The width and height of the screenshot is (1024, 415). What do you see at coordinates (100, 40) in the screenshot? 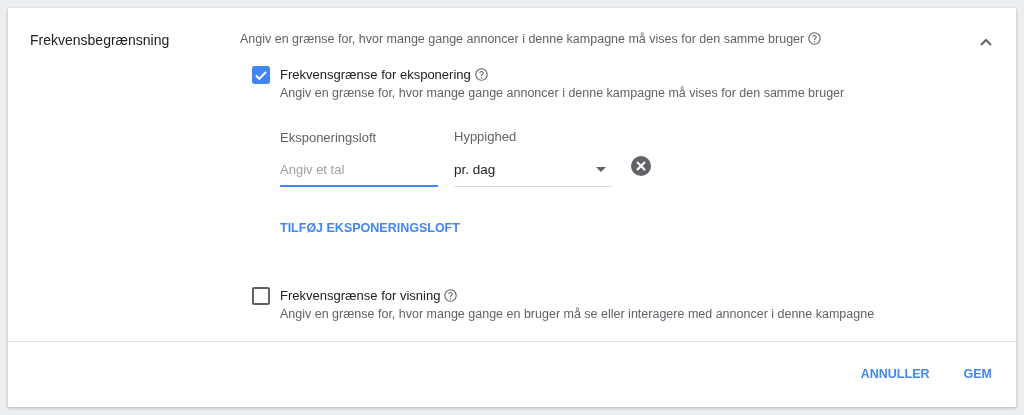
I see `section-title: Frekvensbegrænsning` at bounding box center [100, 40].